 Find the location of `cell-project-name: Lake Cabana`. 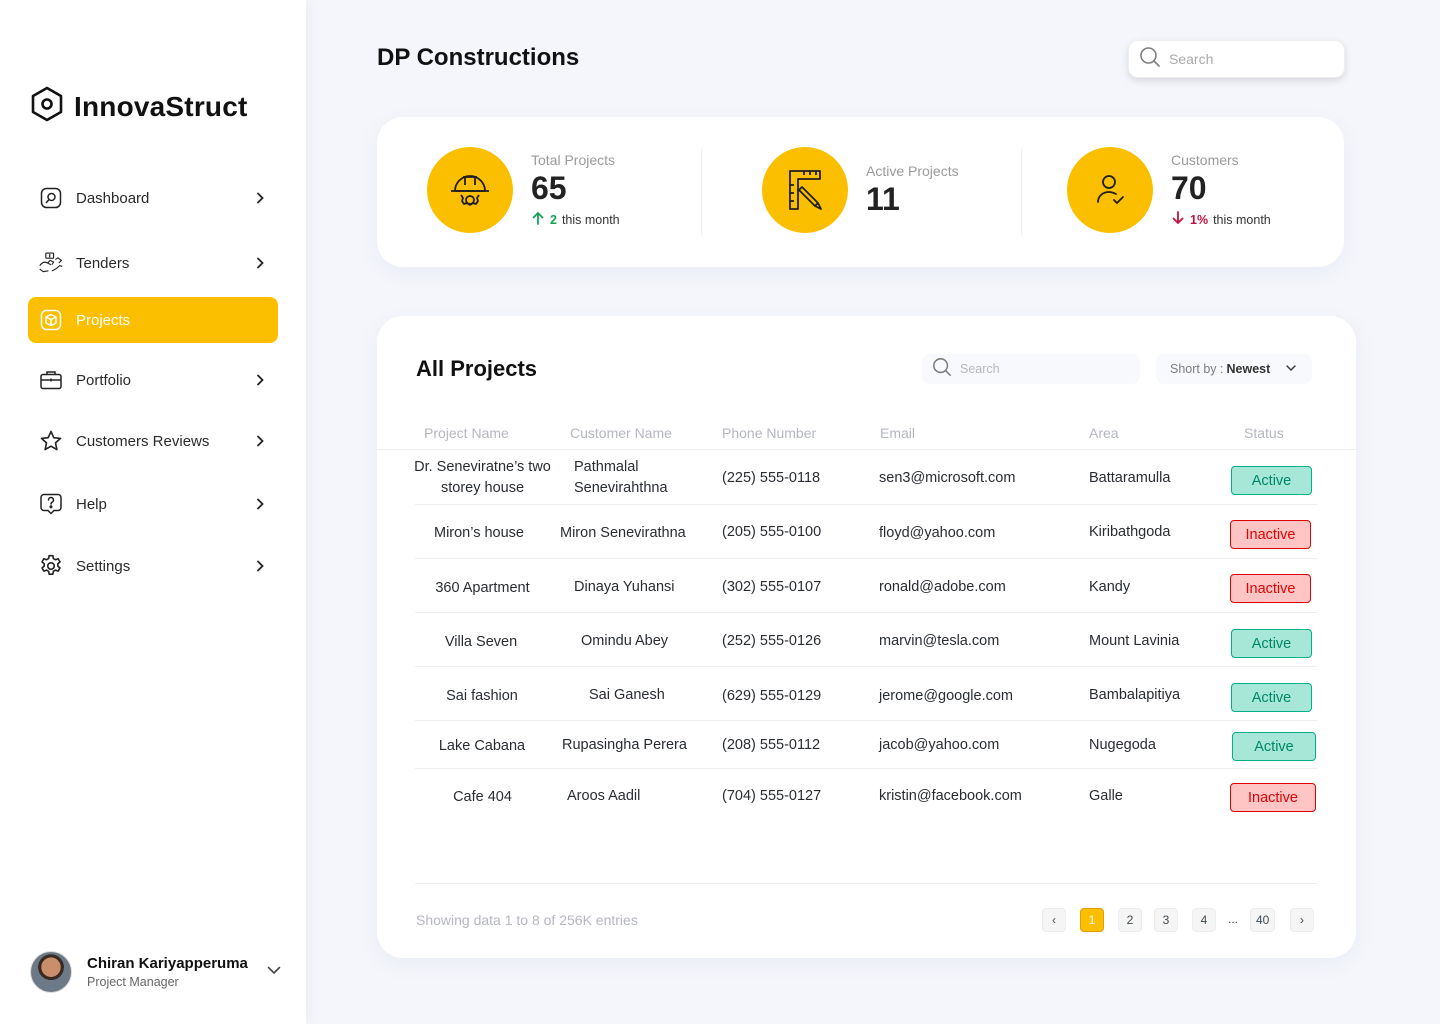

cell-project-name: Lake Cabana is located at coordinates (482, 746).